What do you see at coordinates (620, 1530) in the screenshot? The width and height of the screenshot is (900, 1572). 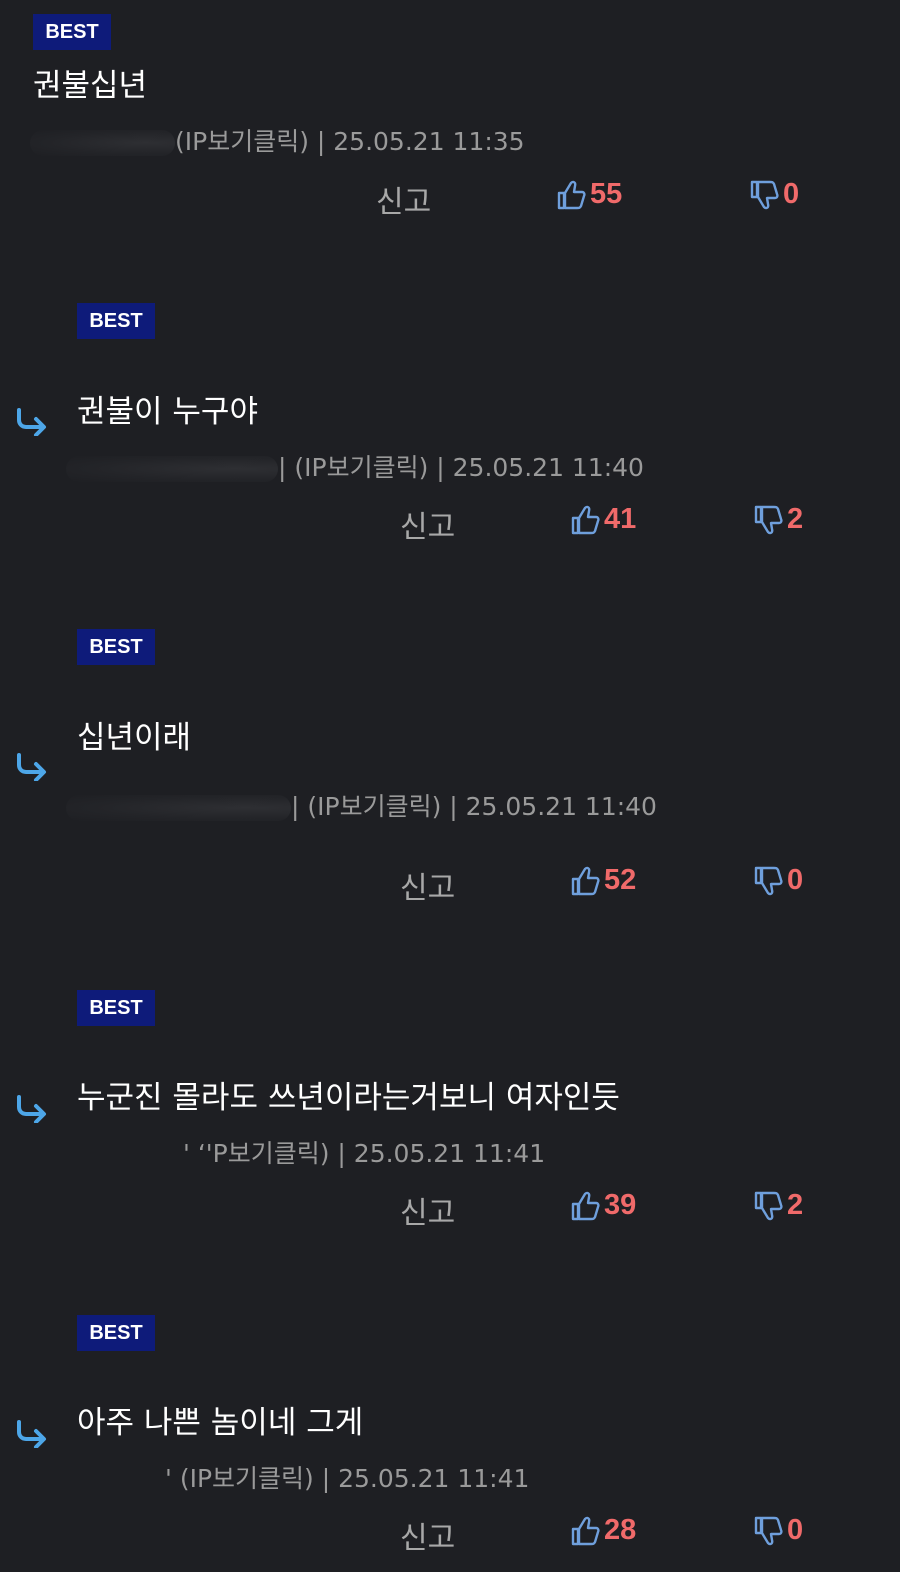 I see `like-count: 28` at bounding box center [620, 1530].